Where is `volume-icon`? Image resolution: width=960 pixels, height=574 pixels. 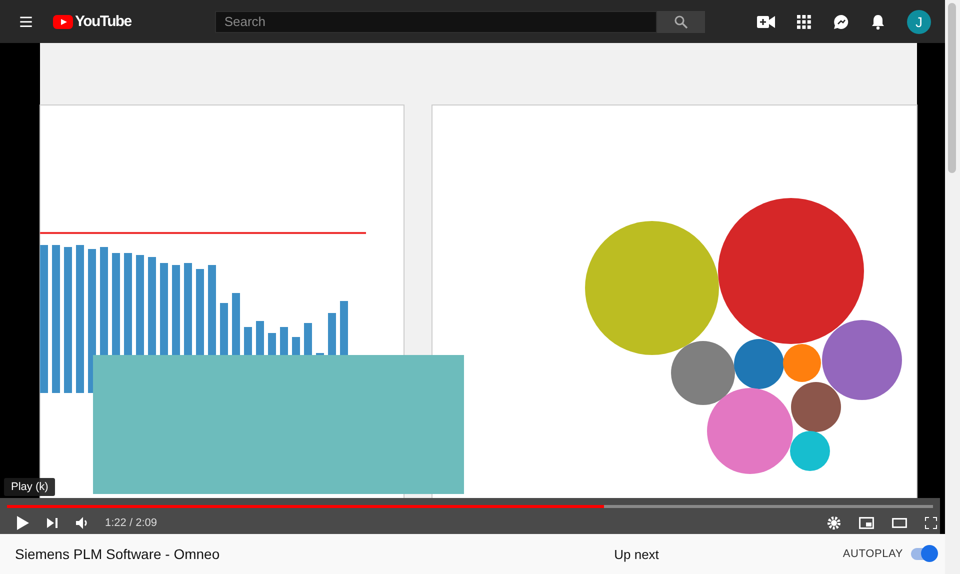
volume-icon is located at coordinates (82, 523).